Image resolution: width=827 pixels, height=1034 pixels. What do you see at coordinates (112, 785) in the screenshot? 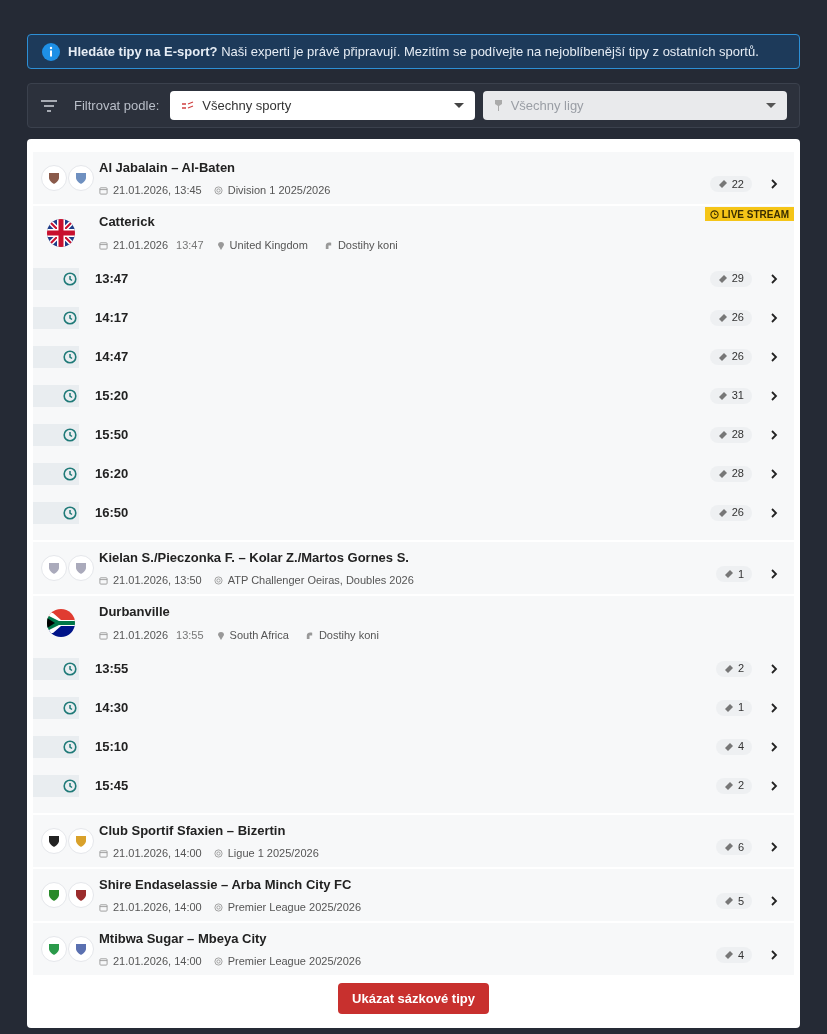
I see `run-time: 15:45` at bounding box center [112, 785].